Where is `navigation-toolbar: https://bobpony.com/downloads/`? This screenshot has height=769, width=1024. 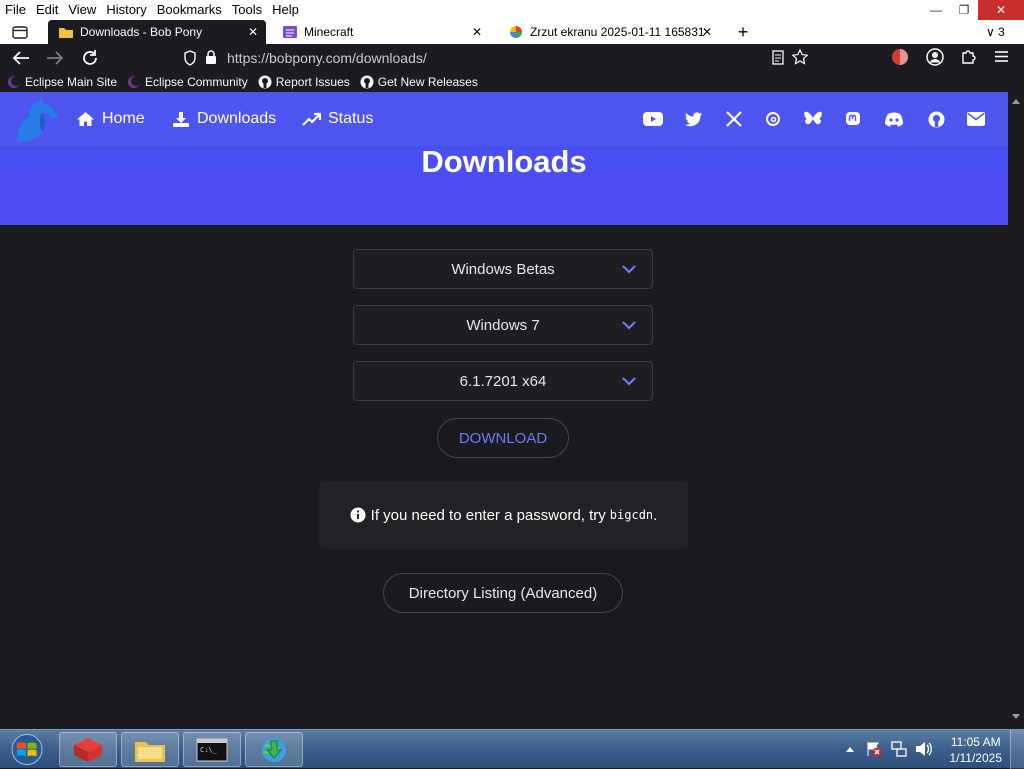
navigation-toolbar: https://bobpony.com/downloads/ is located at coordinates (512, 57).